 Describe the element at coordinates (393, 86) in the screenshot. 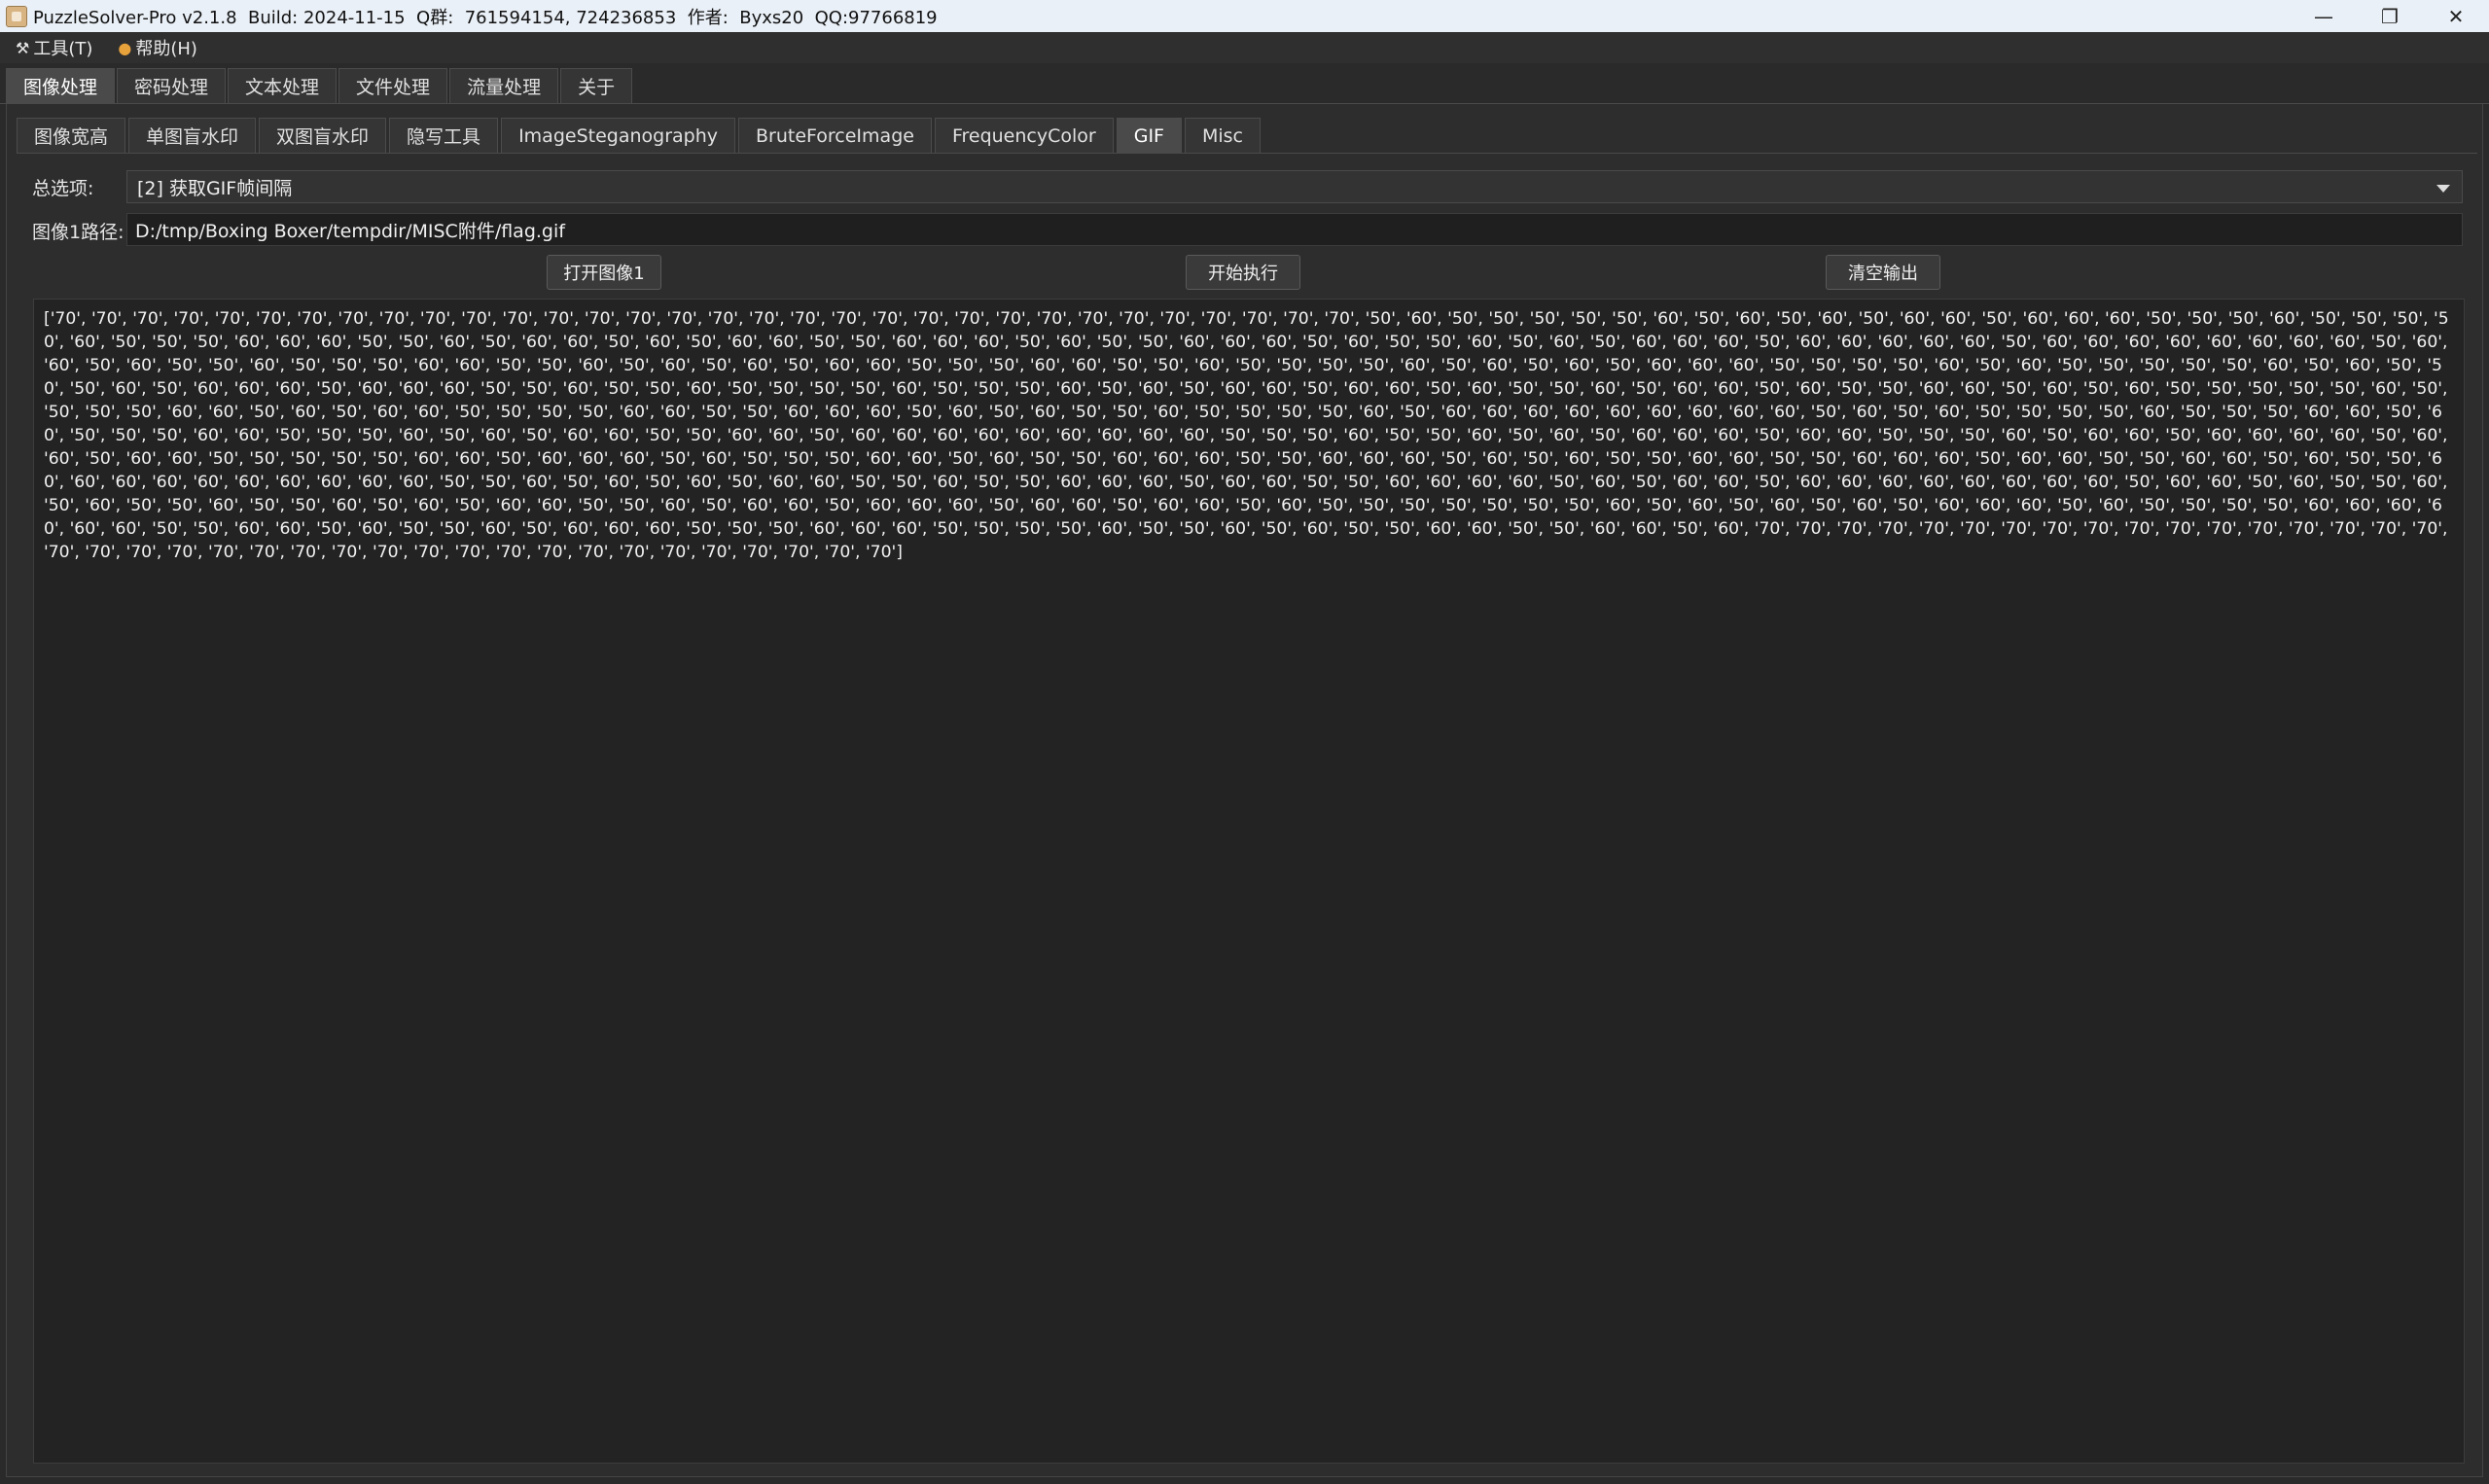

I see `tab-file-processing: 文件处理` at that location.